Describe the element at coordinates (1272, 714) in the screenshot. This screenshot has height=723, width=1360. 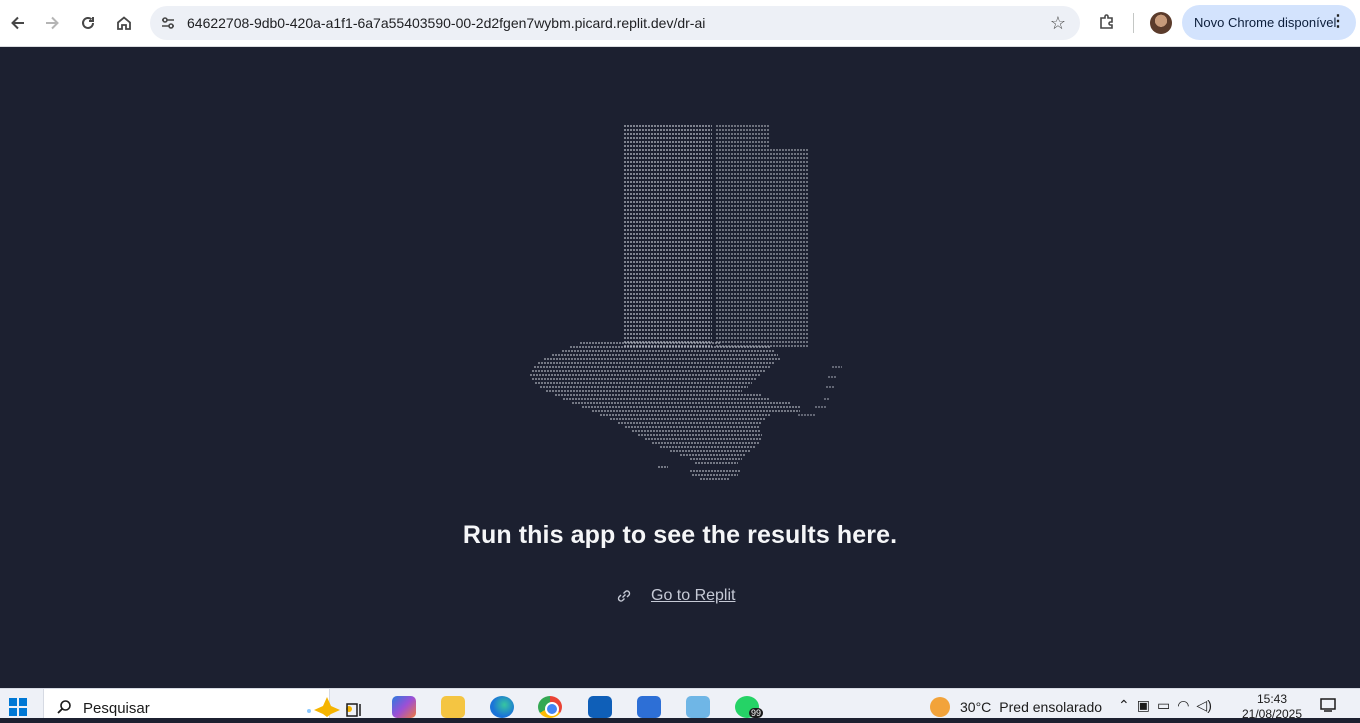
I see `clock-date: 21/08/2025` at that location.